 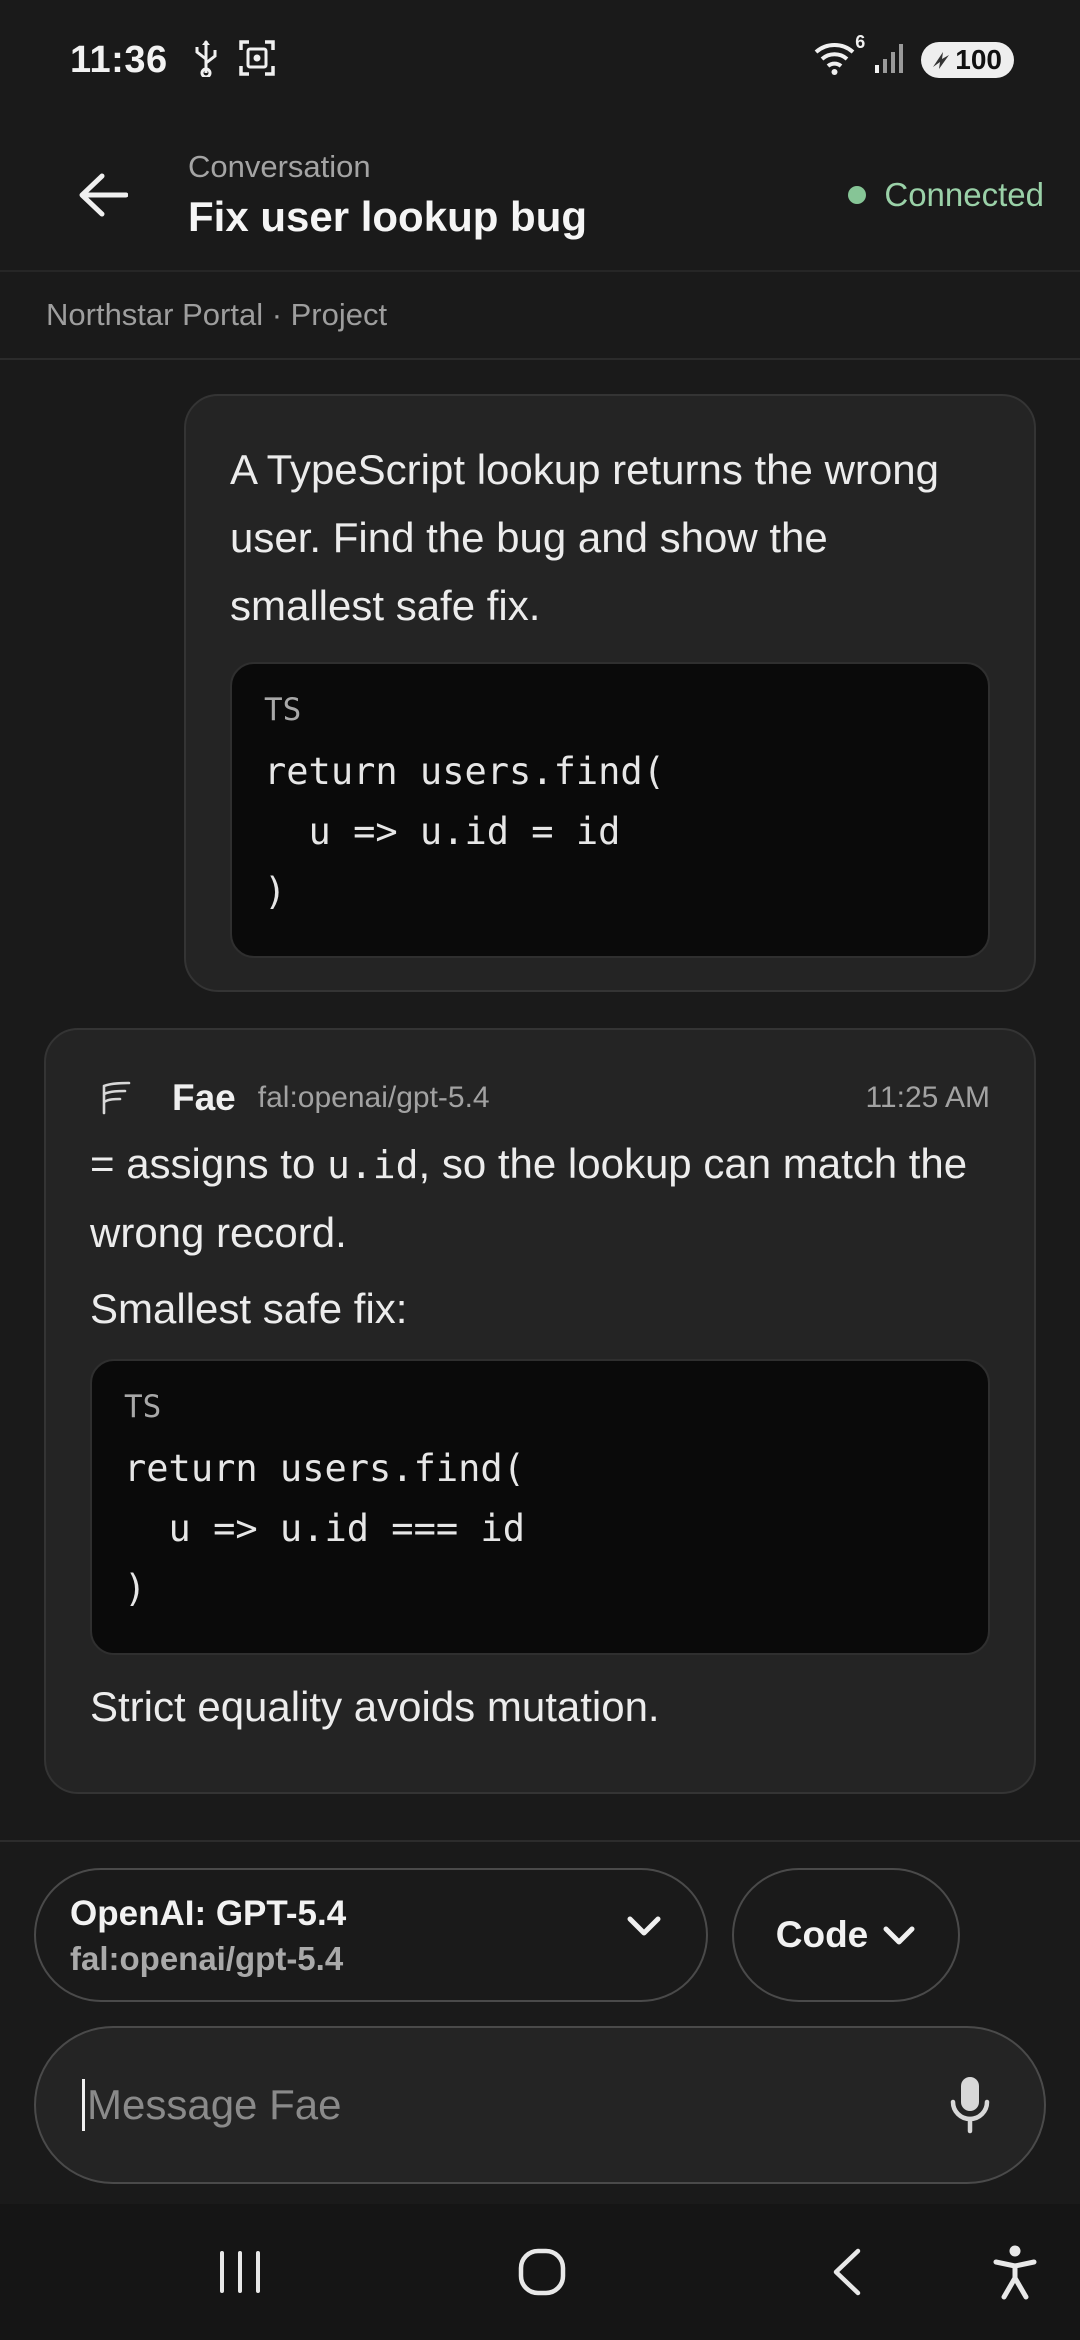 I want to click on status-bar: 11:36 6 100, so click(x=540, y=60).